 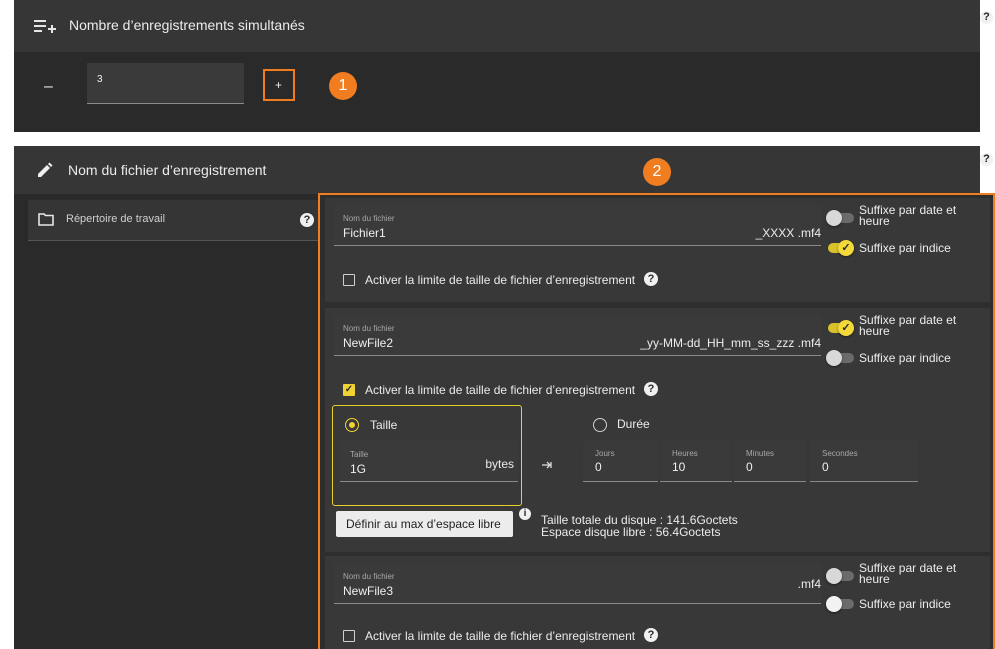 What do you see at coordinates (631, 532) in the screenshot?
I see `disk-free-space: Espace disque libre : 56.4Goctets` at bounding box center [631, 532].